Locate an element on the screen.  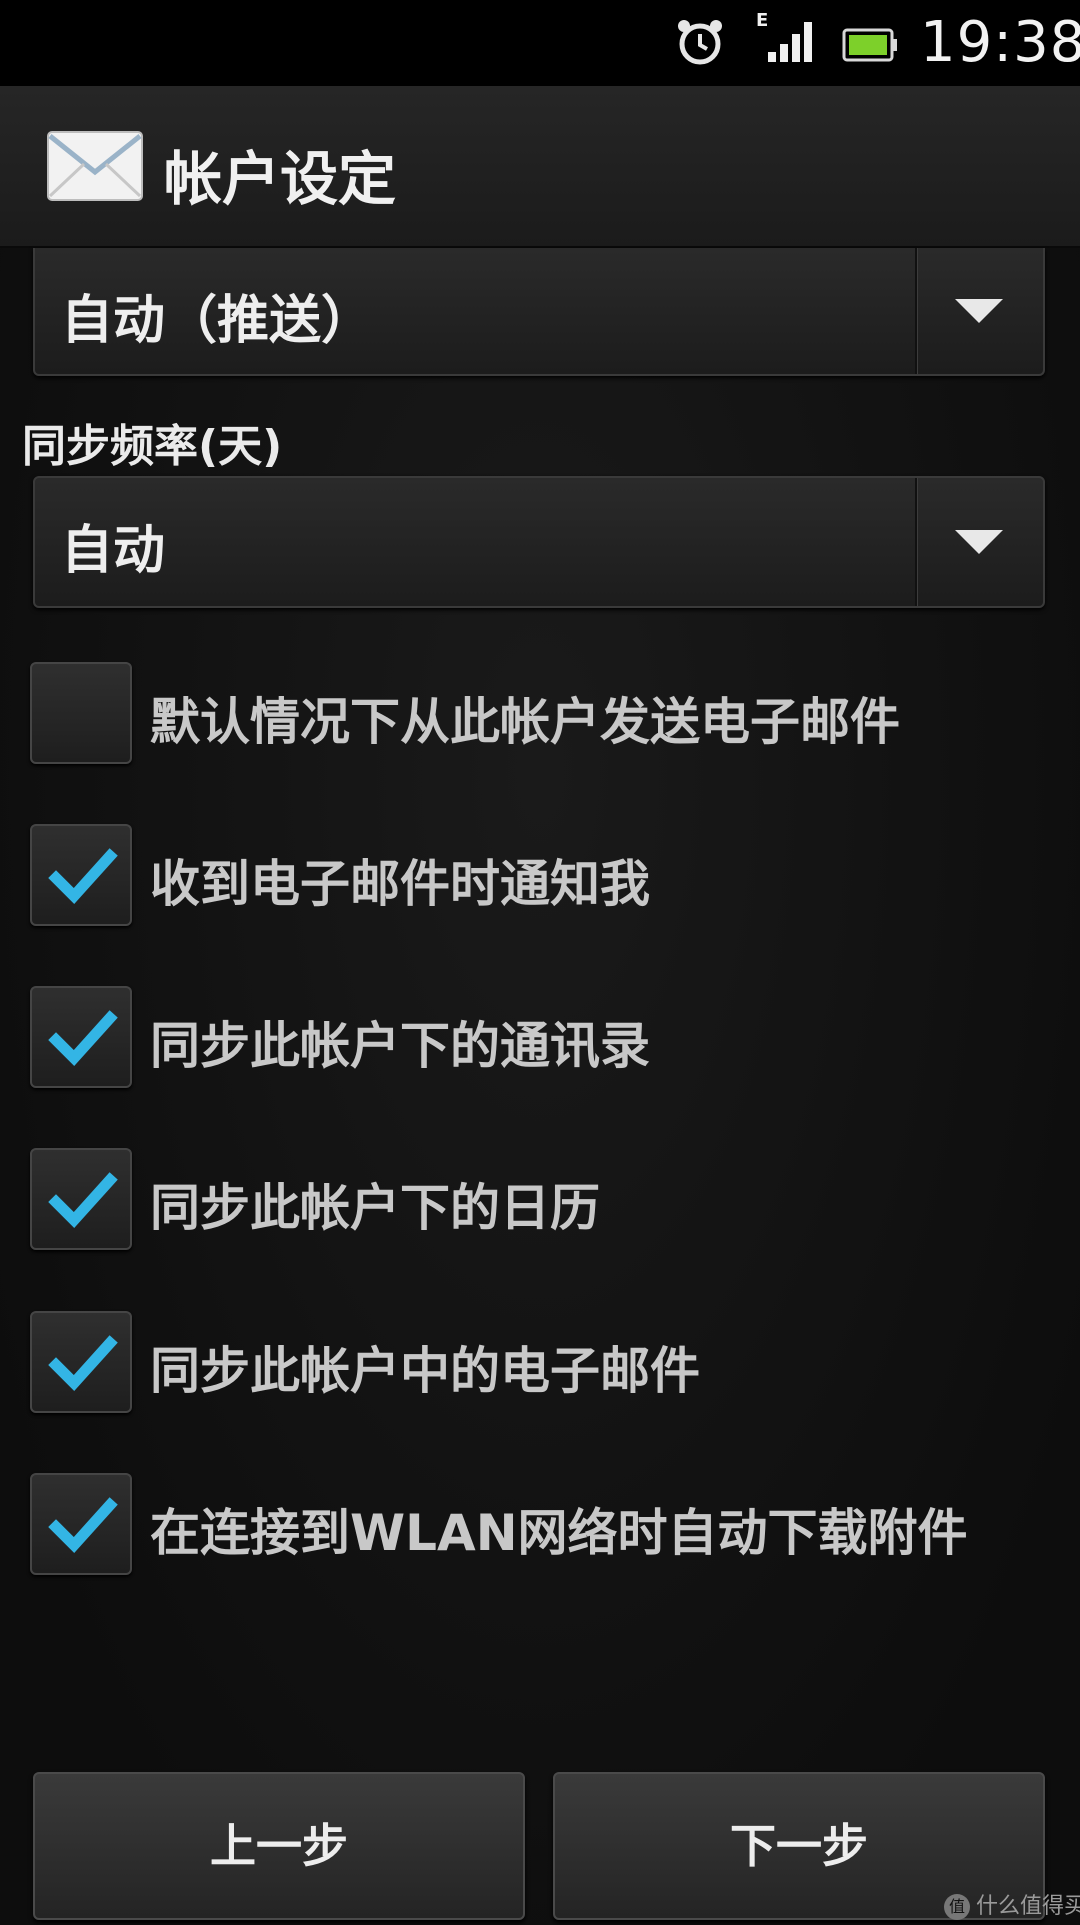
option-wlan-attachments: 在连接到WLAN网络时自动下载附件 is located at coordinates (545, 1525).